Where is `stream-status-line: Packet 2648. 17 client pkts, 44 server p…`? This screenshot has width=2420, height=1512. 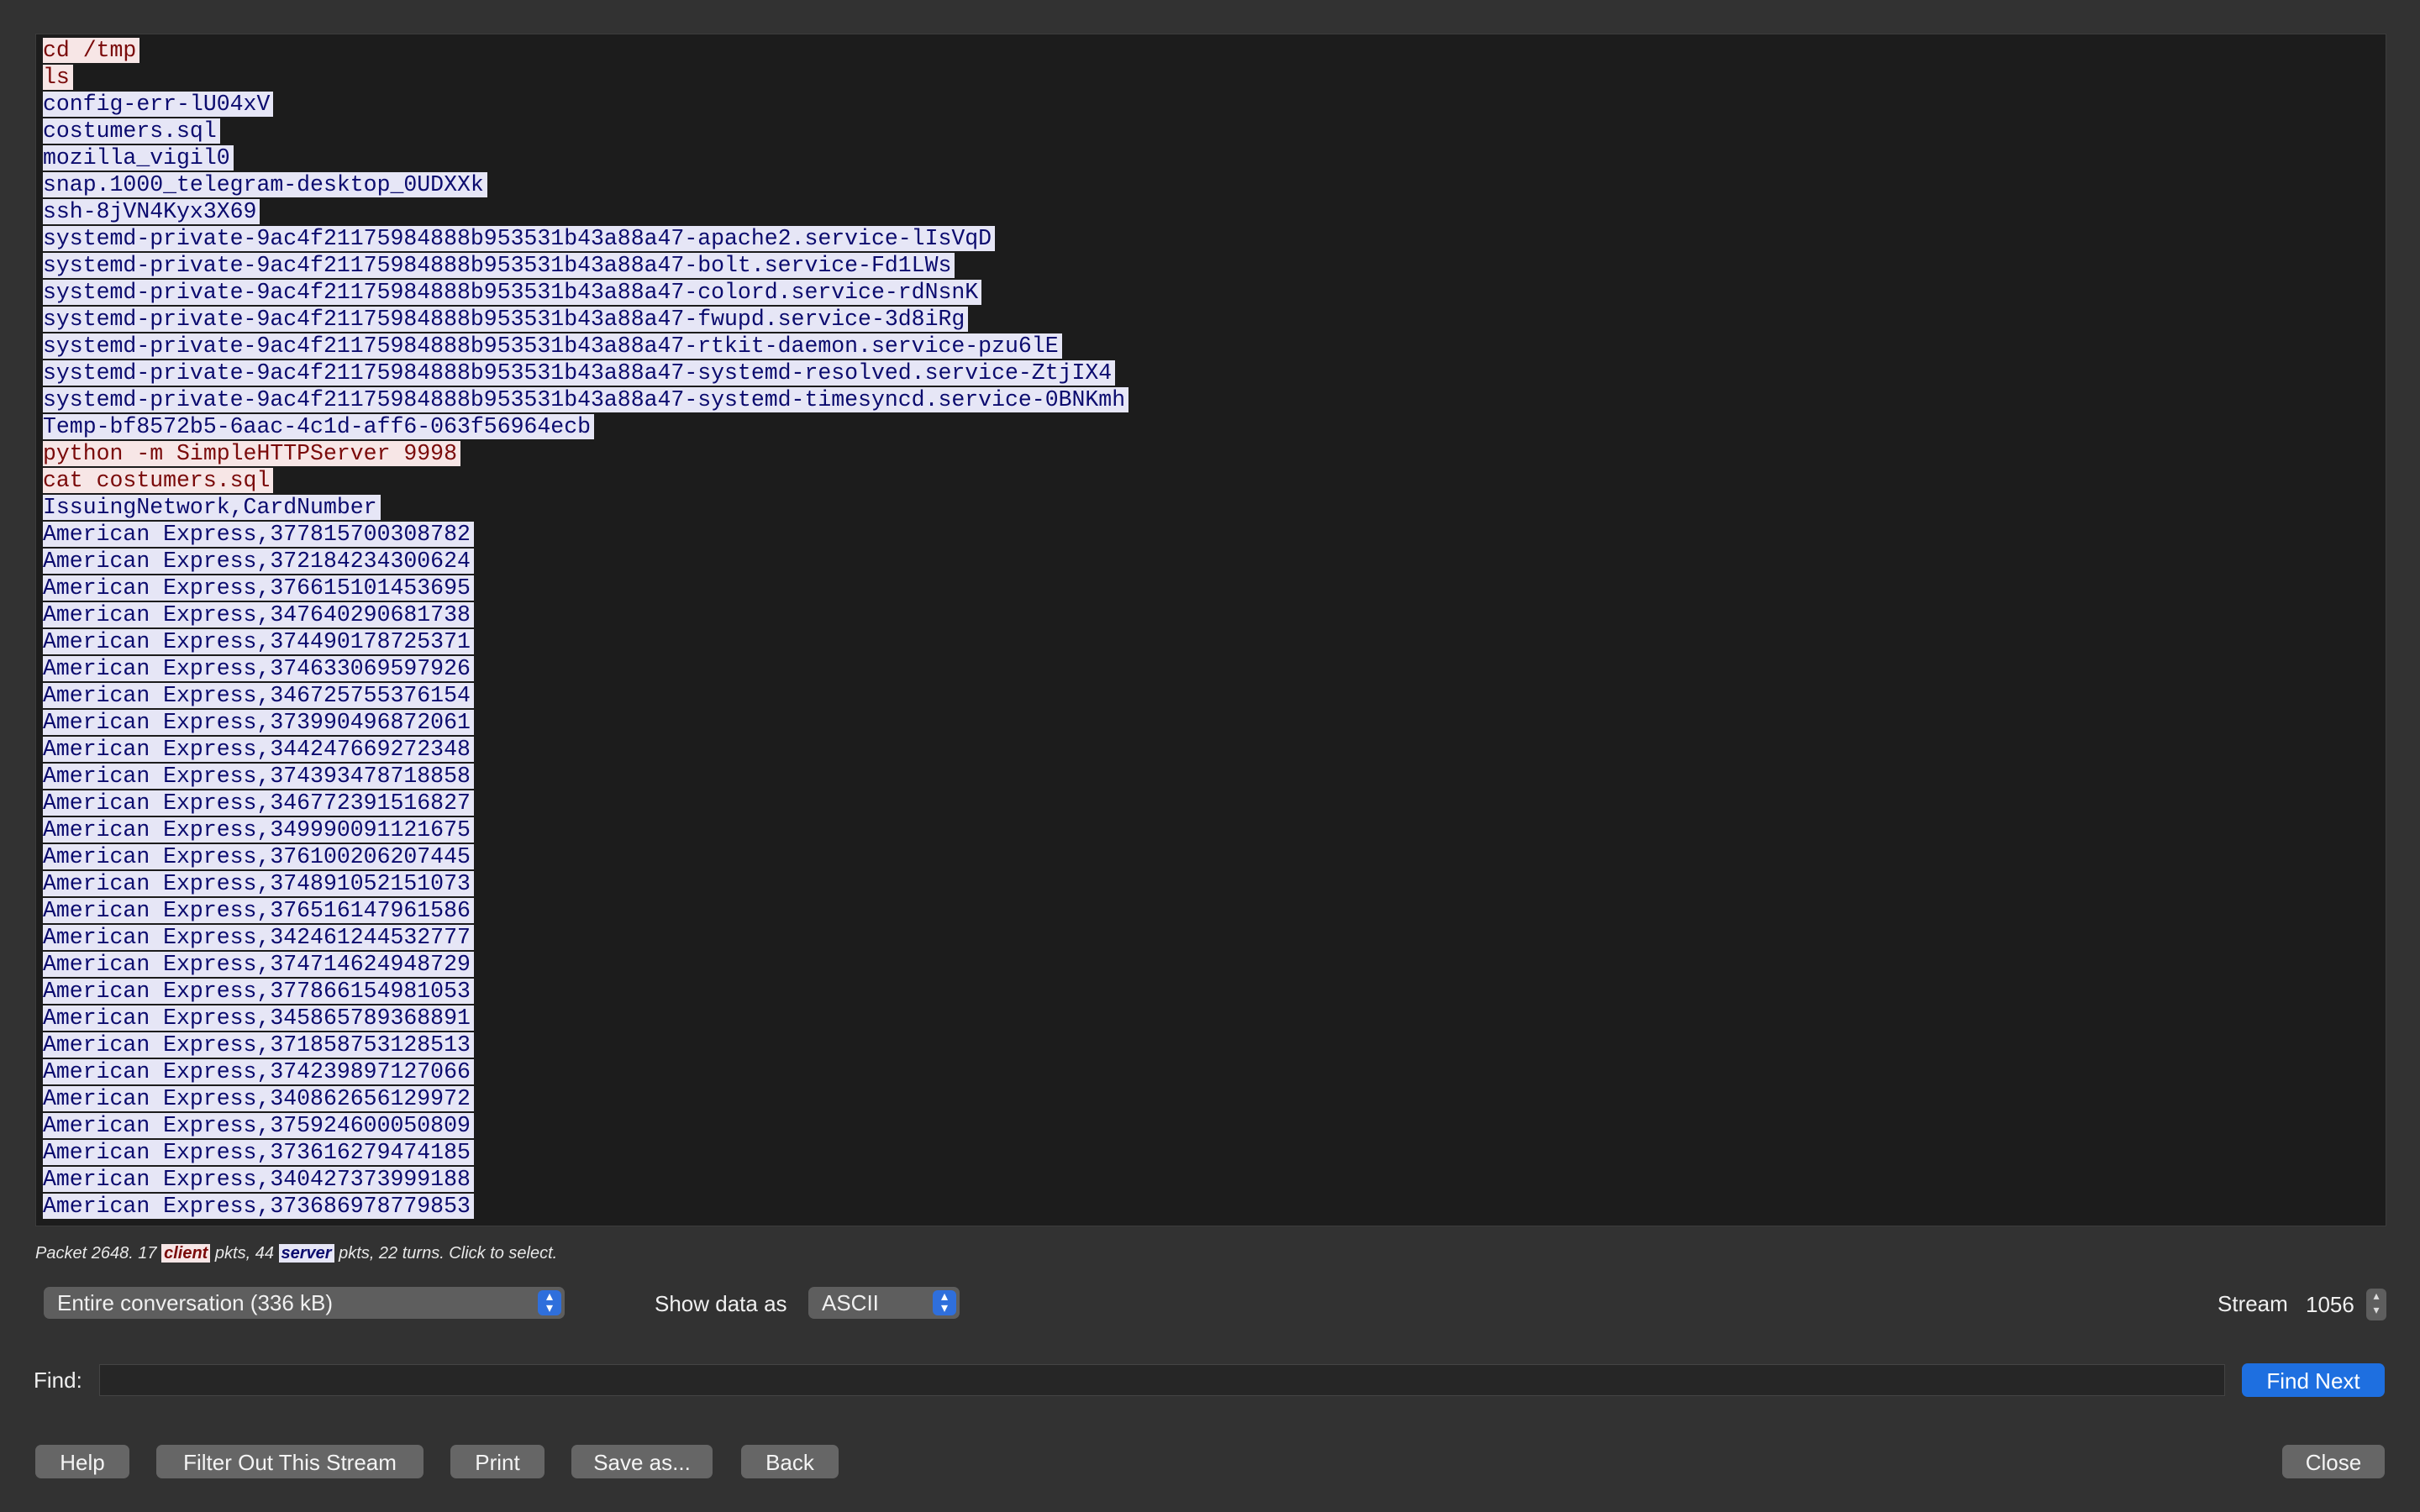 stream-status-line: Packet 2648. 17 client pkts, 44 server p… is located at coordinates (296, 1253).